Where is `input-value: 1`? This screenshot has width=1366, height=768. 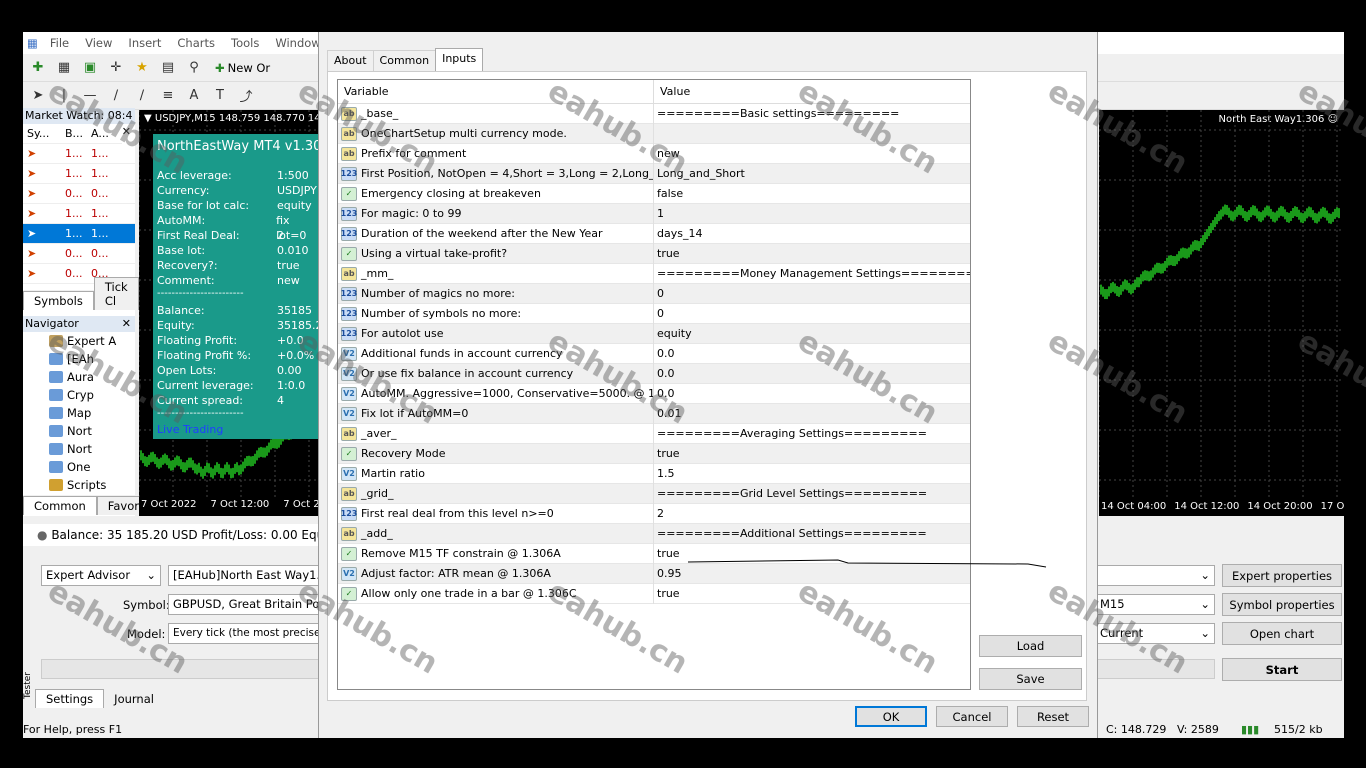
input-value: 1 is located at coordinates (812, 213).